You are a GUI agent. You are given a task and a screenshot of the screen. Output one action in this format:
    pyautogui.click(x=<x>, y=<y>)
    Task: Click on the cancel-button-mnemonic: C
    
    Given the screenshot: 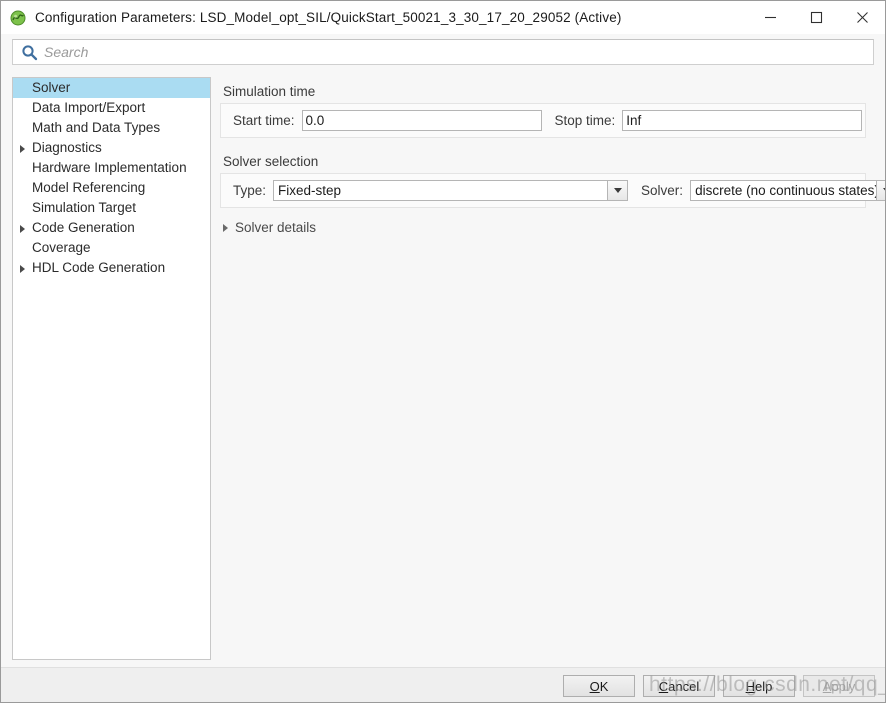 What is the action you would take?
    pyautogui.click(x=663, y=686)
    